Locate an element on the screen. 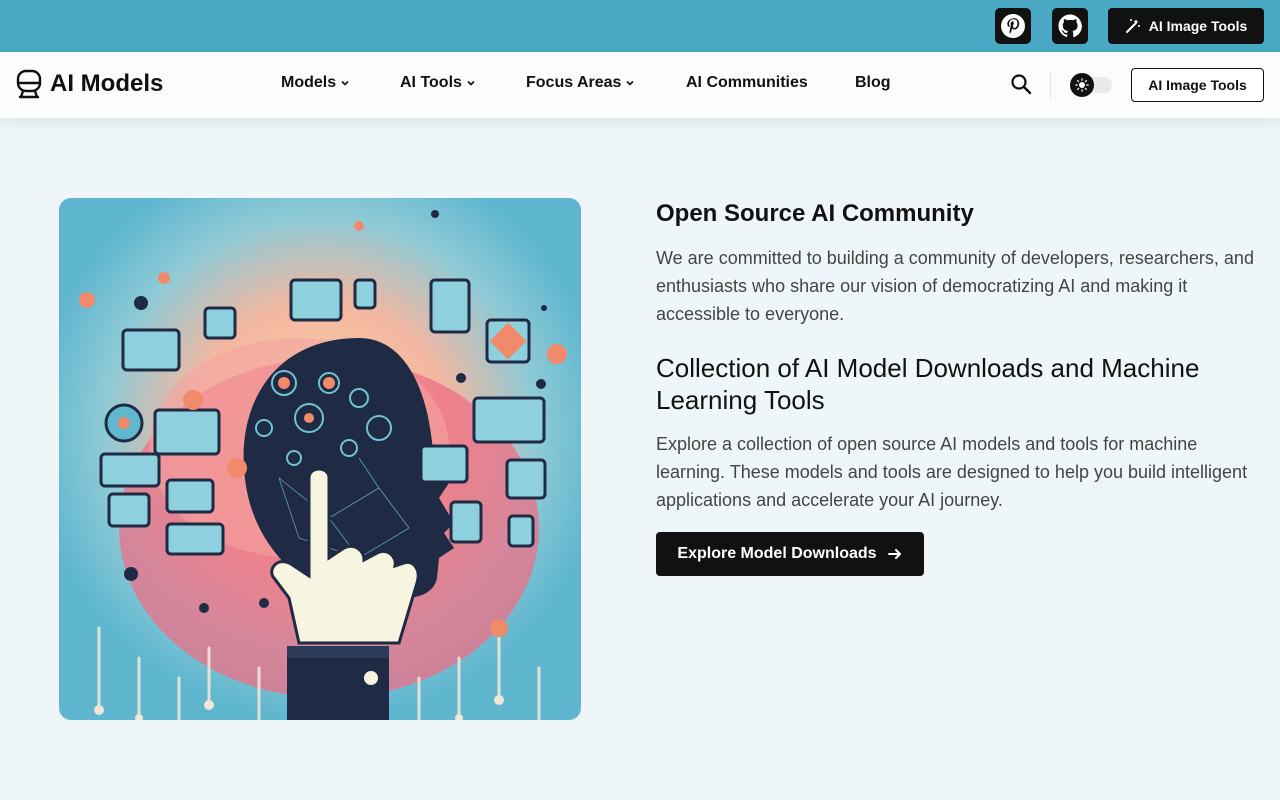 The height and width of the screenshot is (800, 1280). nav-item-blog: Blog is located at coordinates (873, 83).